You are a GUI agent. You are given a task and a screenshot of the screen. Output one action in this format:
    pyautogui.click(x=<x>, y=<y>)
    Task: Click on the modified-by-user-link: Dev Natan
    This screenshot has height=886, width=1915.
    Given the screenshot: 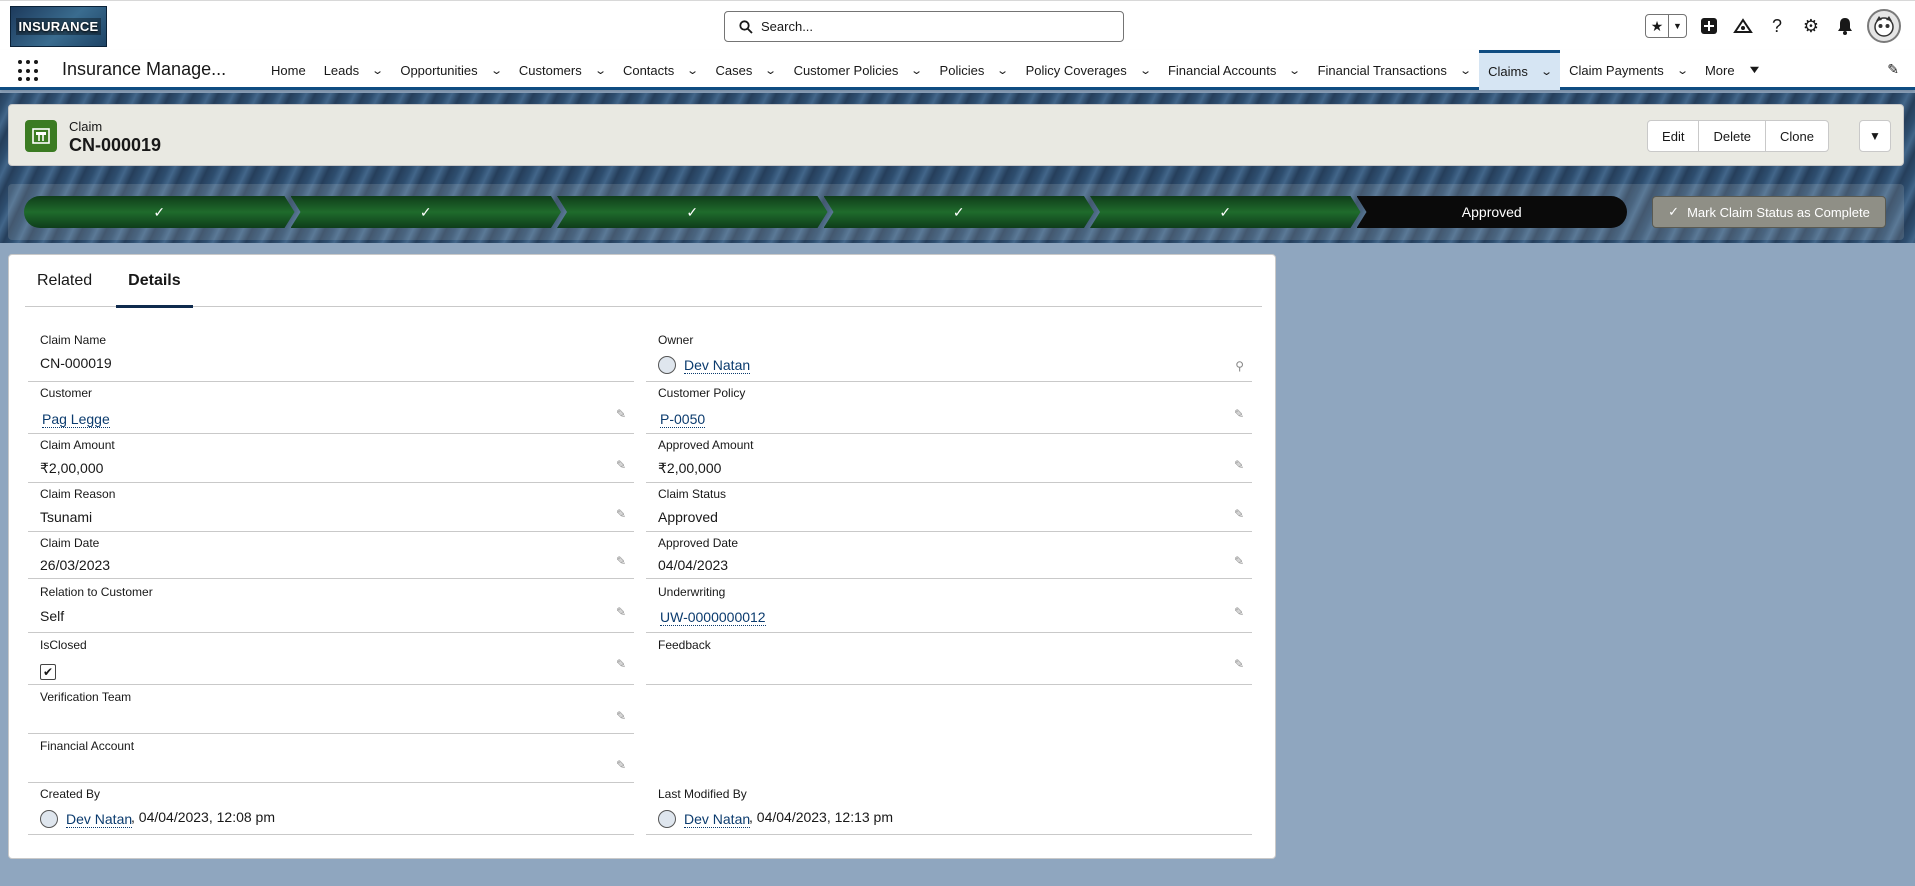 What is the action you would take?
    pyautogui.click(x=717, y=819)
    